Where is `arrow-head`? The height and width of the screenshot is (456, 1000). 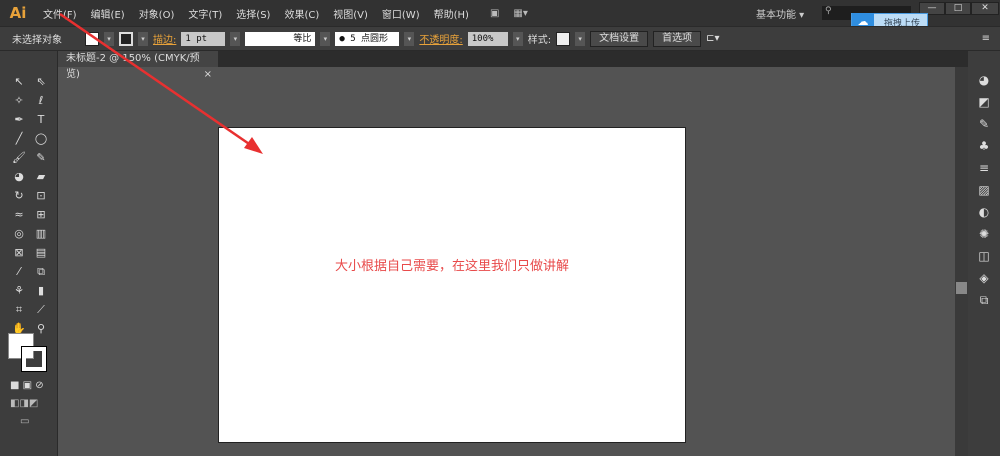
arrow-head is located at coordinates (253, 145).